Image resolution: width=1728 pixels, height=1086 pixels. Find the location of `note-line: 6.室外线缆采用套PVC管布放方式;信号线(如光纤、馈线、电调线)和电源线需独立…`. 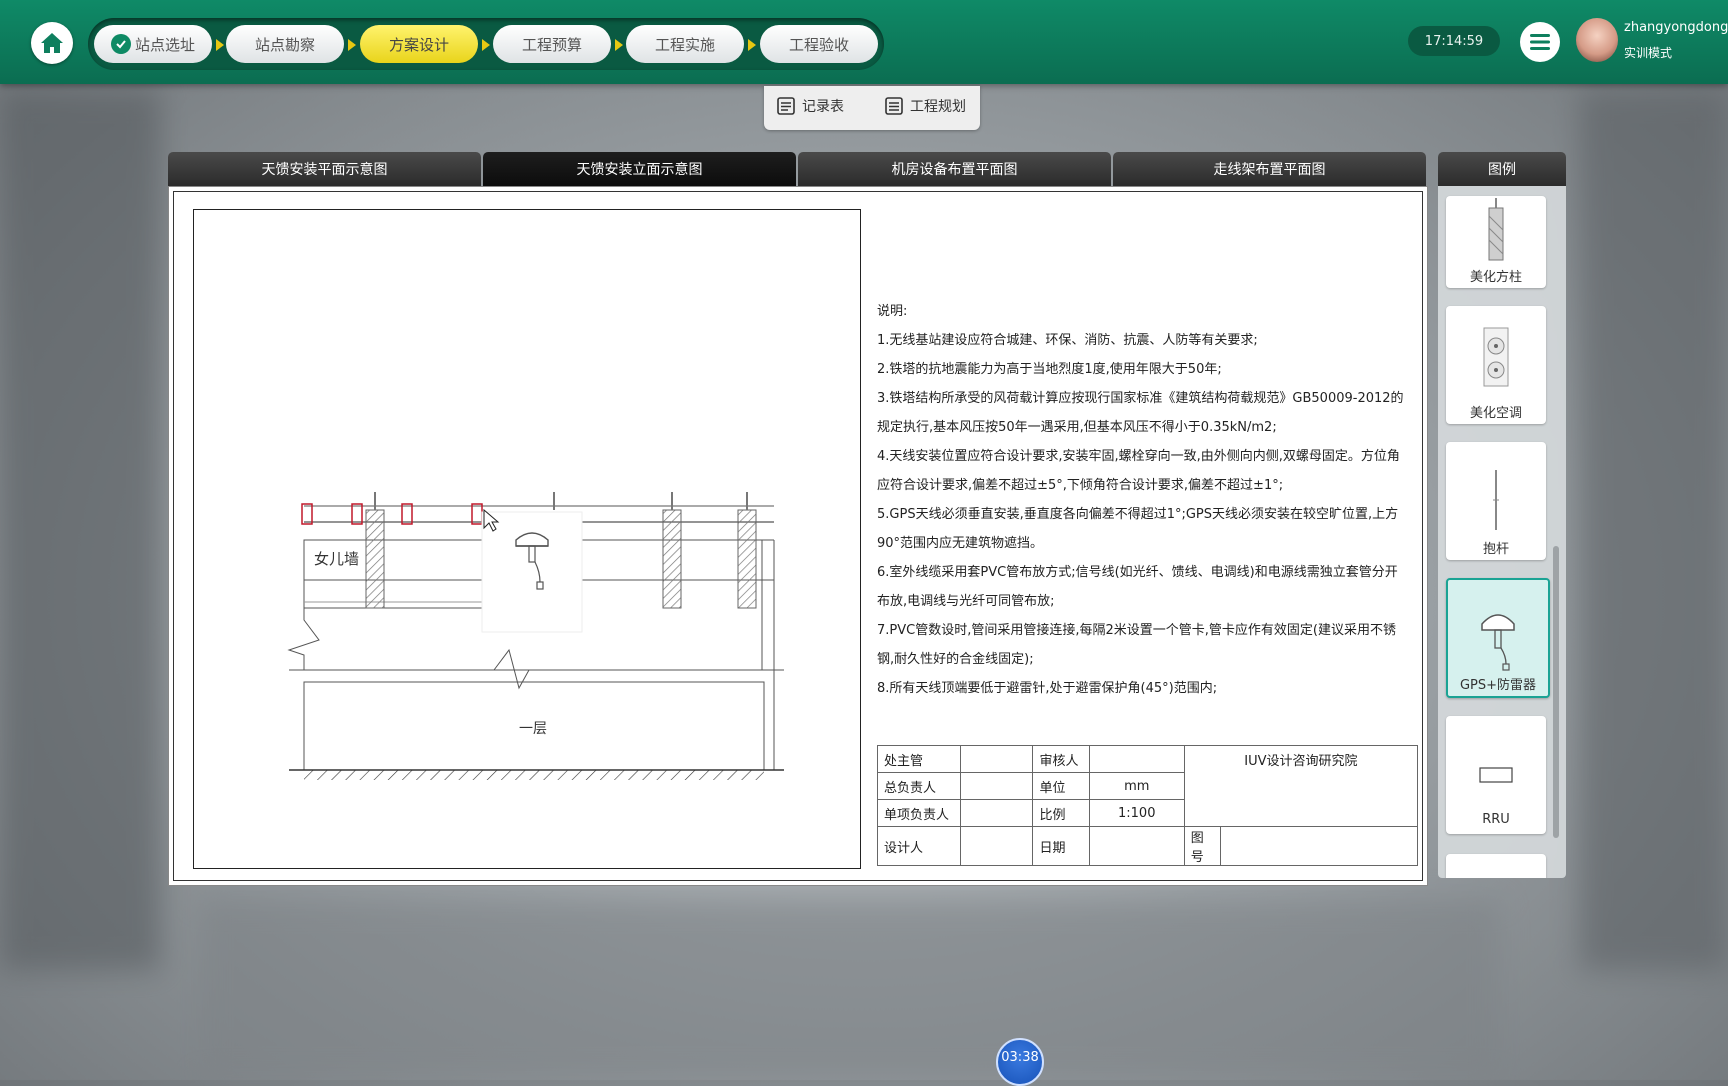

note-line: 6.室外线缆采用套PVC管布放方式;信号线(如光纤、馈线、电调线)和电源线需独立… is located at coordinates (1137, 587).